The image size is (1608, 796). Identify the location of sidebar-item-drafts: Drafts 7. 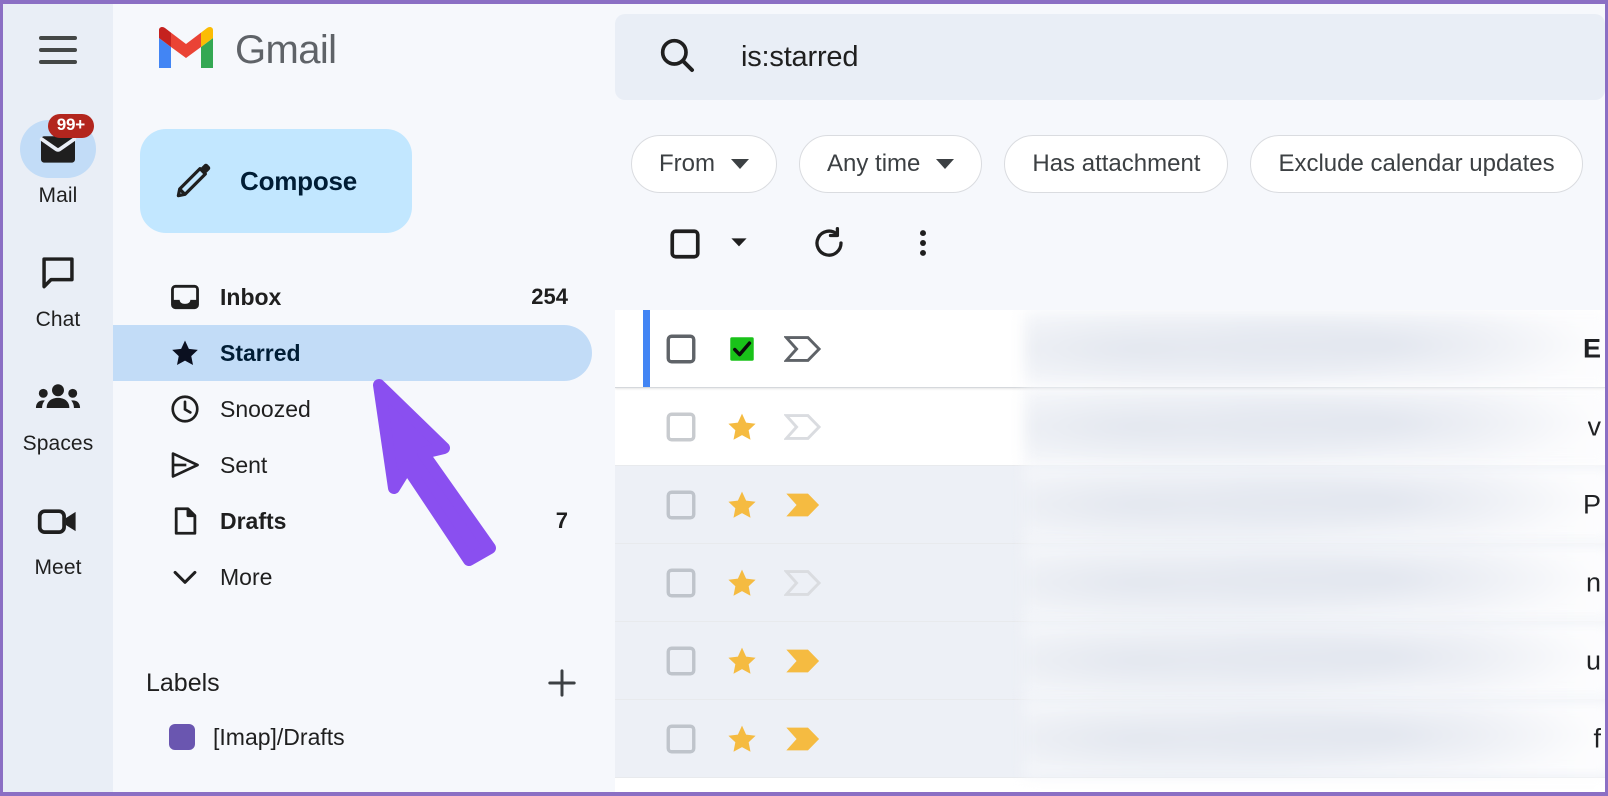
(352, 521).